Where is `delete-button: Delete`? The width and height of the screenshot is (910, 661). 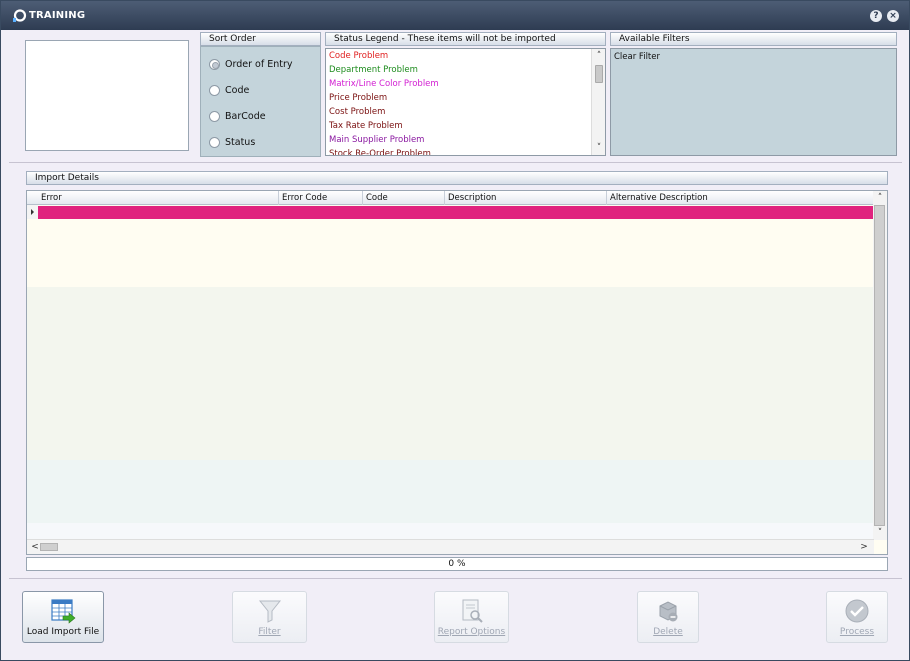
delete-button: Delete is located at coordinates (668, 617).